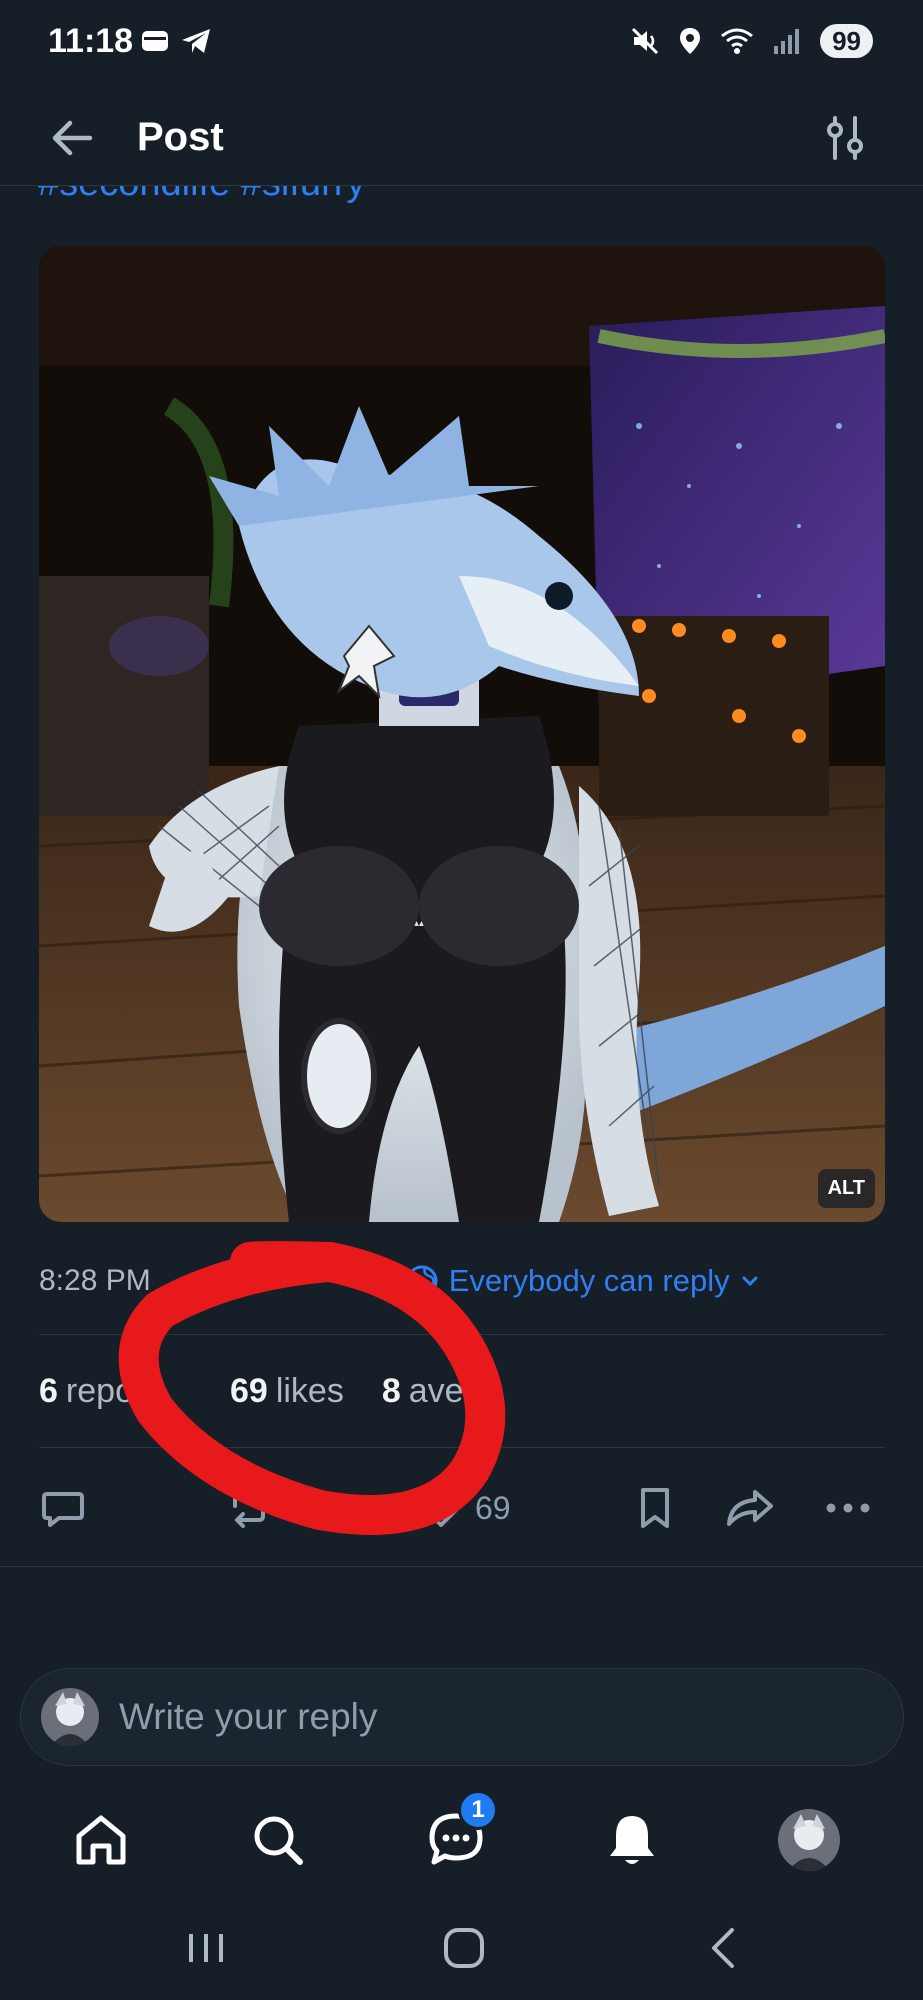 This screenshot has width=923, height=2000. I want to click on likes-stat: 69 likes, so click(287, 1391).